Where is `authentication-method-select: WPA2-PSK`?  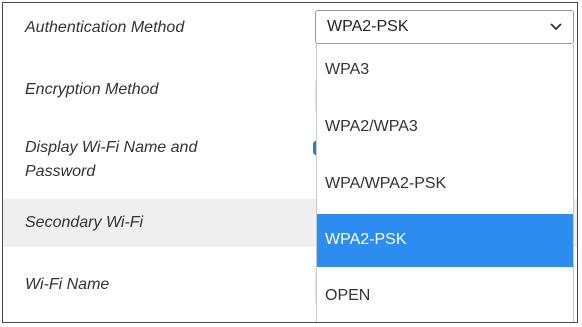
authentication-method-select: WPA2-PSK is located at coordinates (444, 27).